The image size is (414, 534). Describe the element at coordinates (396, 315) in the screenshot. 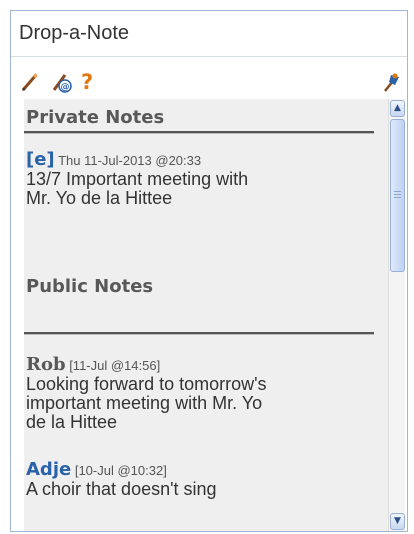

I see `vertical-scrollbar: ▲ ▼` at that location.